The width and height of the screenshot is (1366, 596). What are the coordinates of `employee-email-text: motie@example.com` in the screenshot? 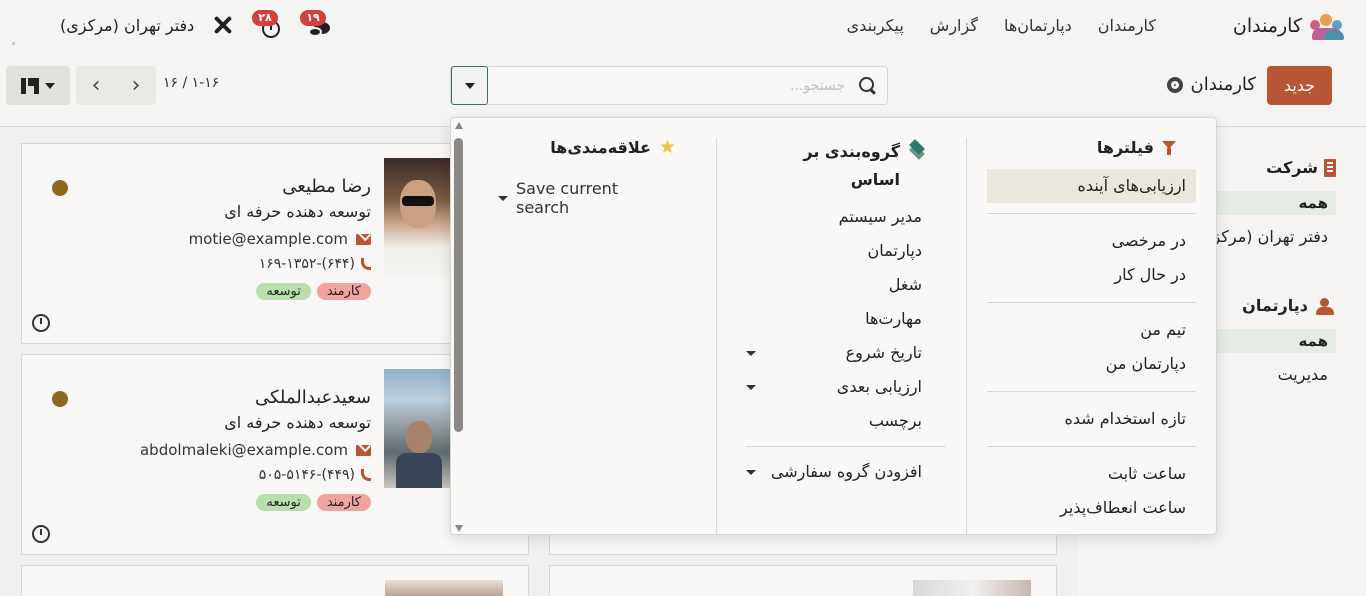 It's located at (268, 239).